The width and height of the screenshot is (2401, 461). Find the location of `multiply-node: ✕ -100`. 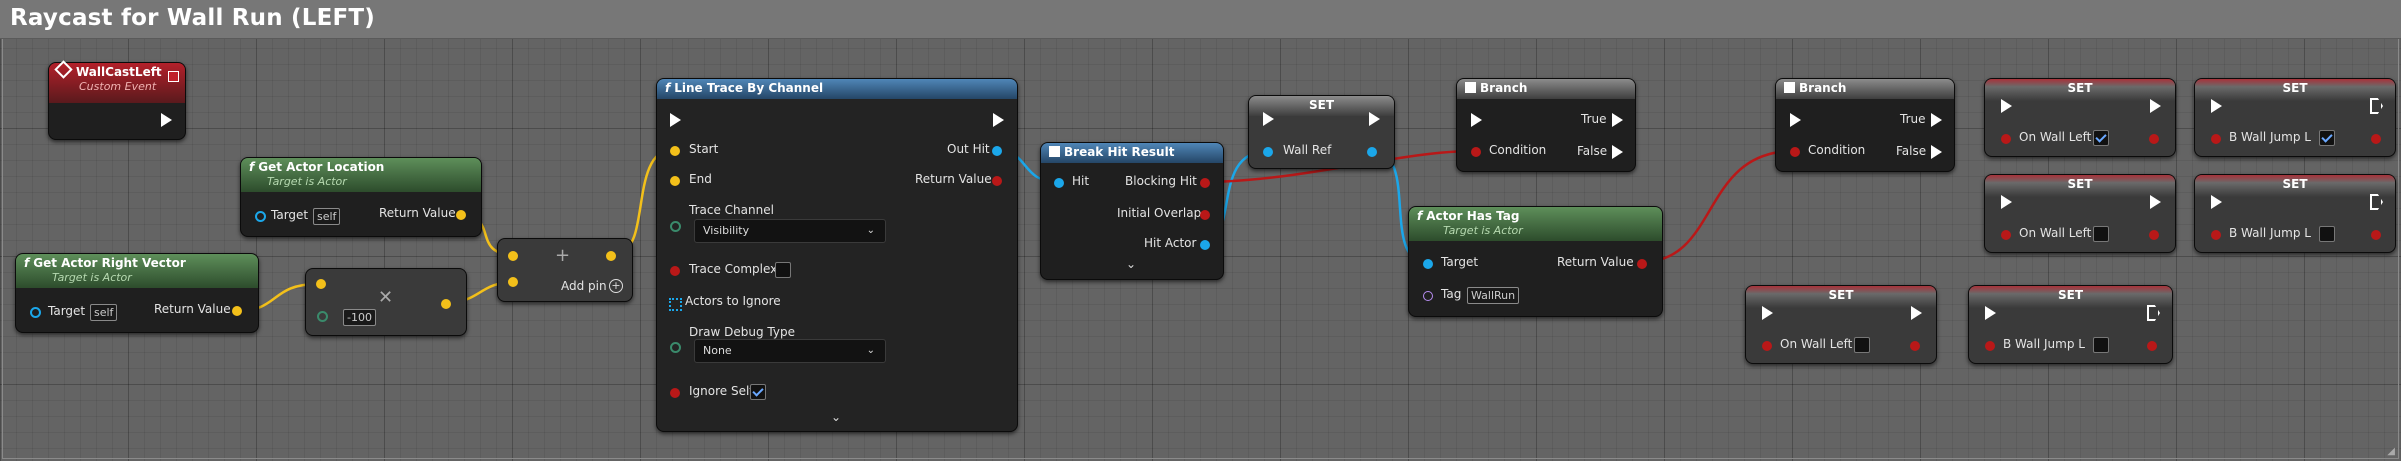

multiply-node: ✕ -100 is located at coordinates (386, 302).